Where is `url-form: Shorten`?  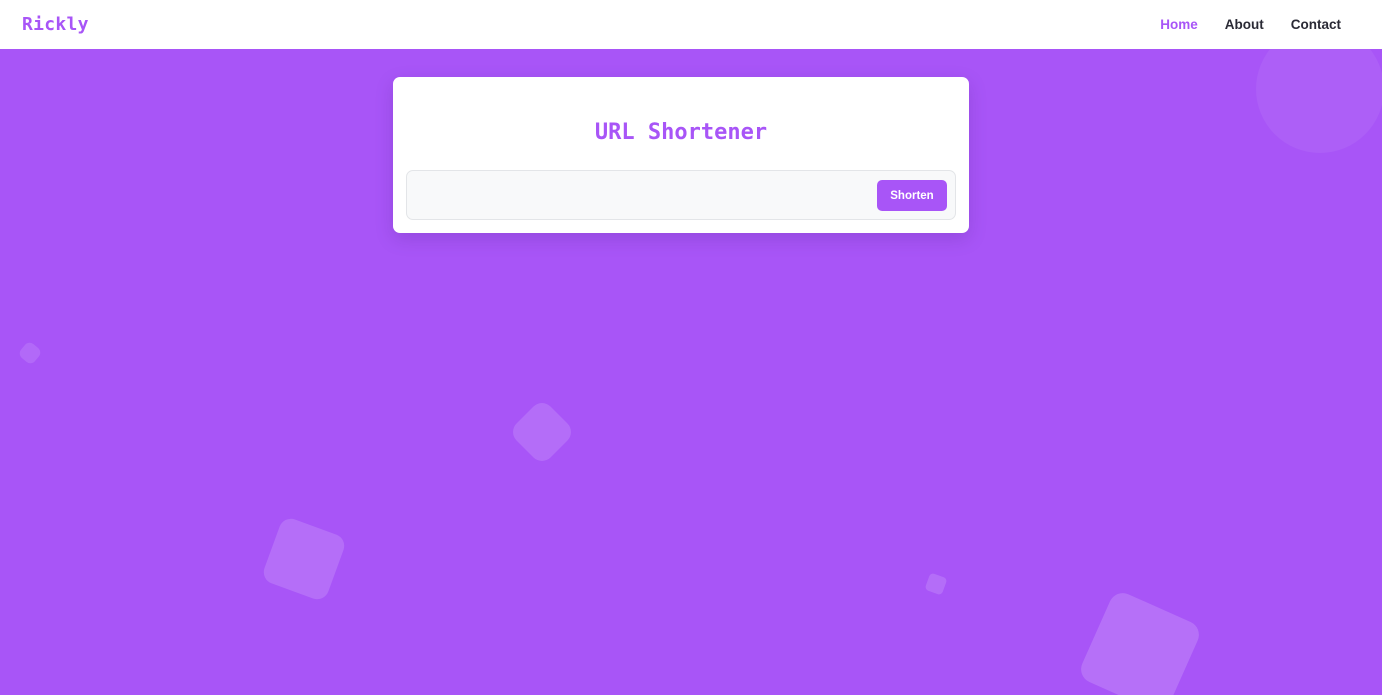
url-form: Shorten is located at coordinates (681, 195).